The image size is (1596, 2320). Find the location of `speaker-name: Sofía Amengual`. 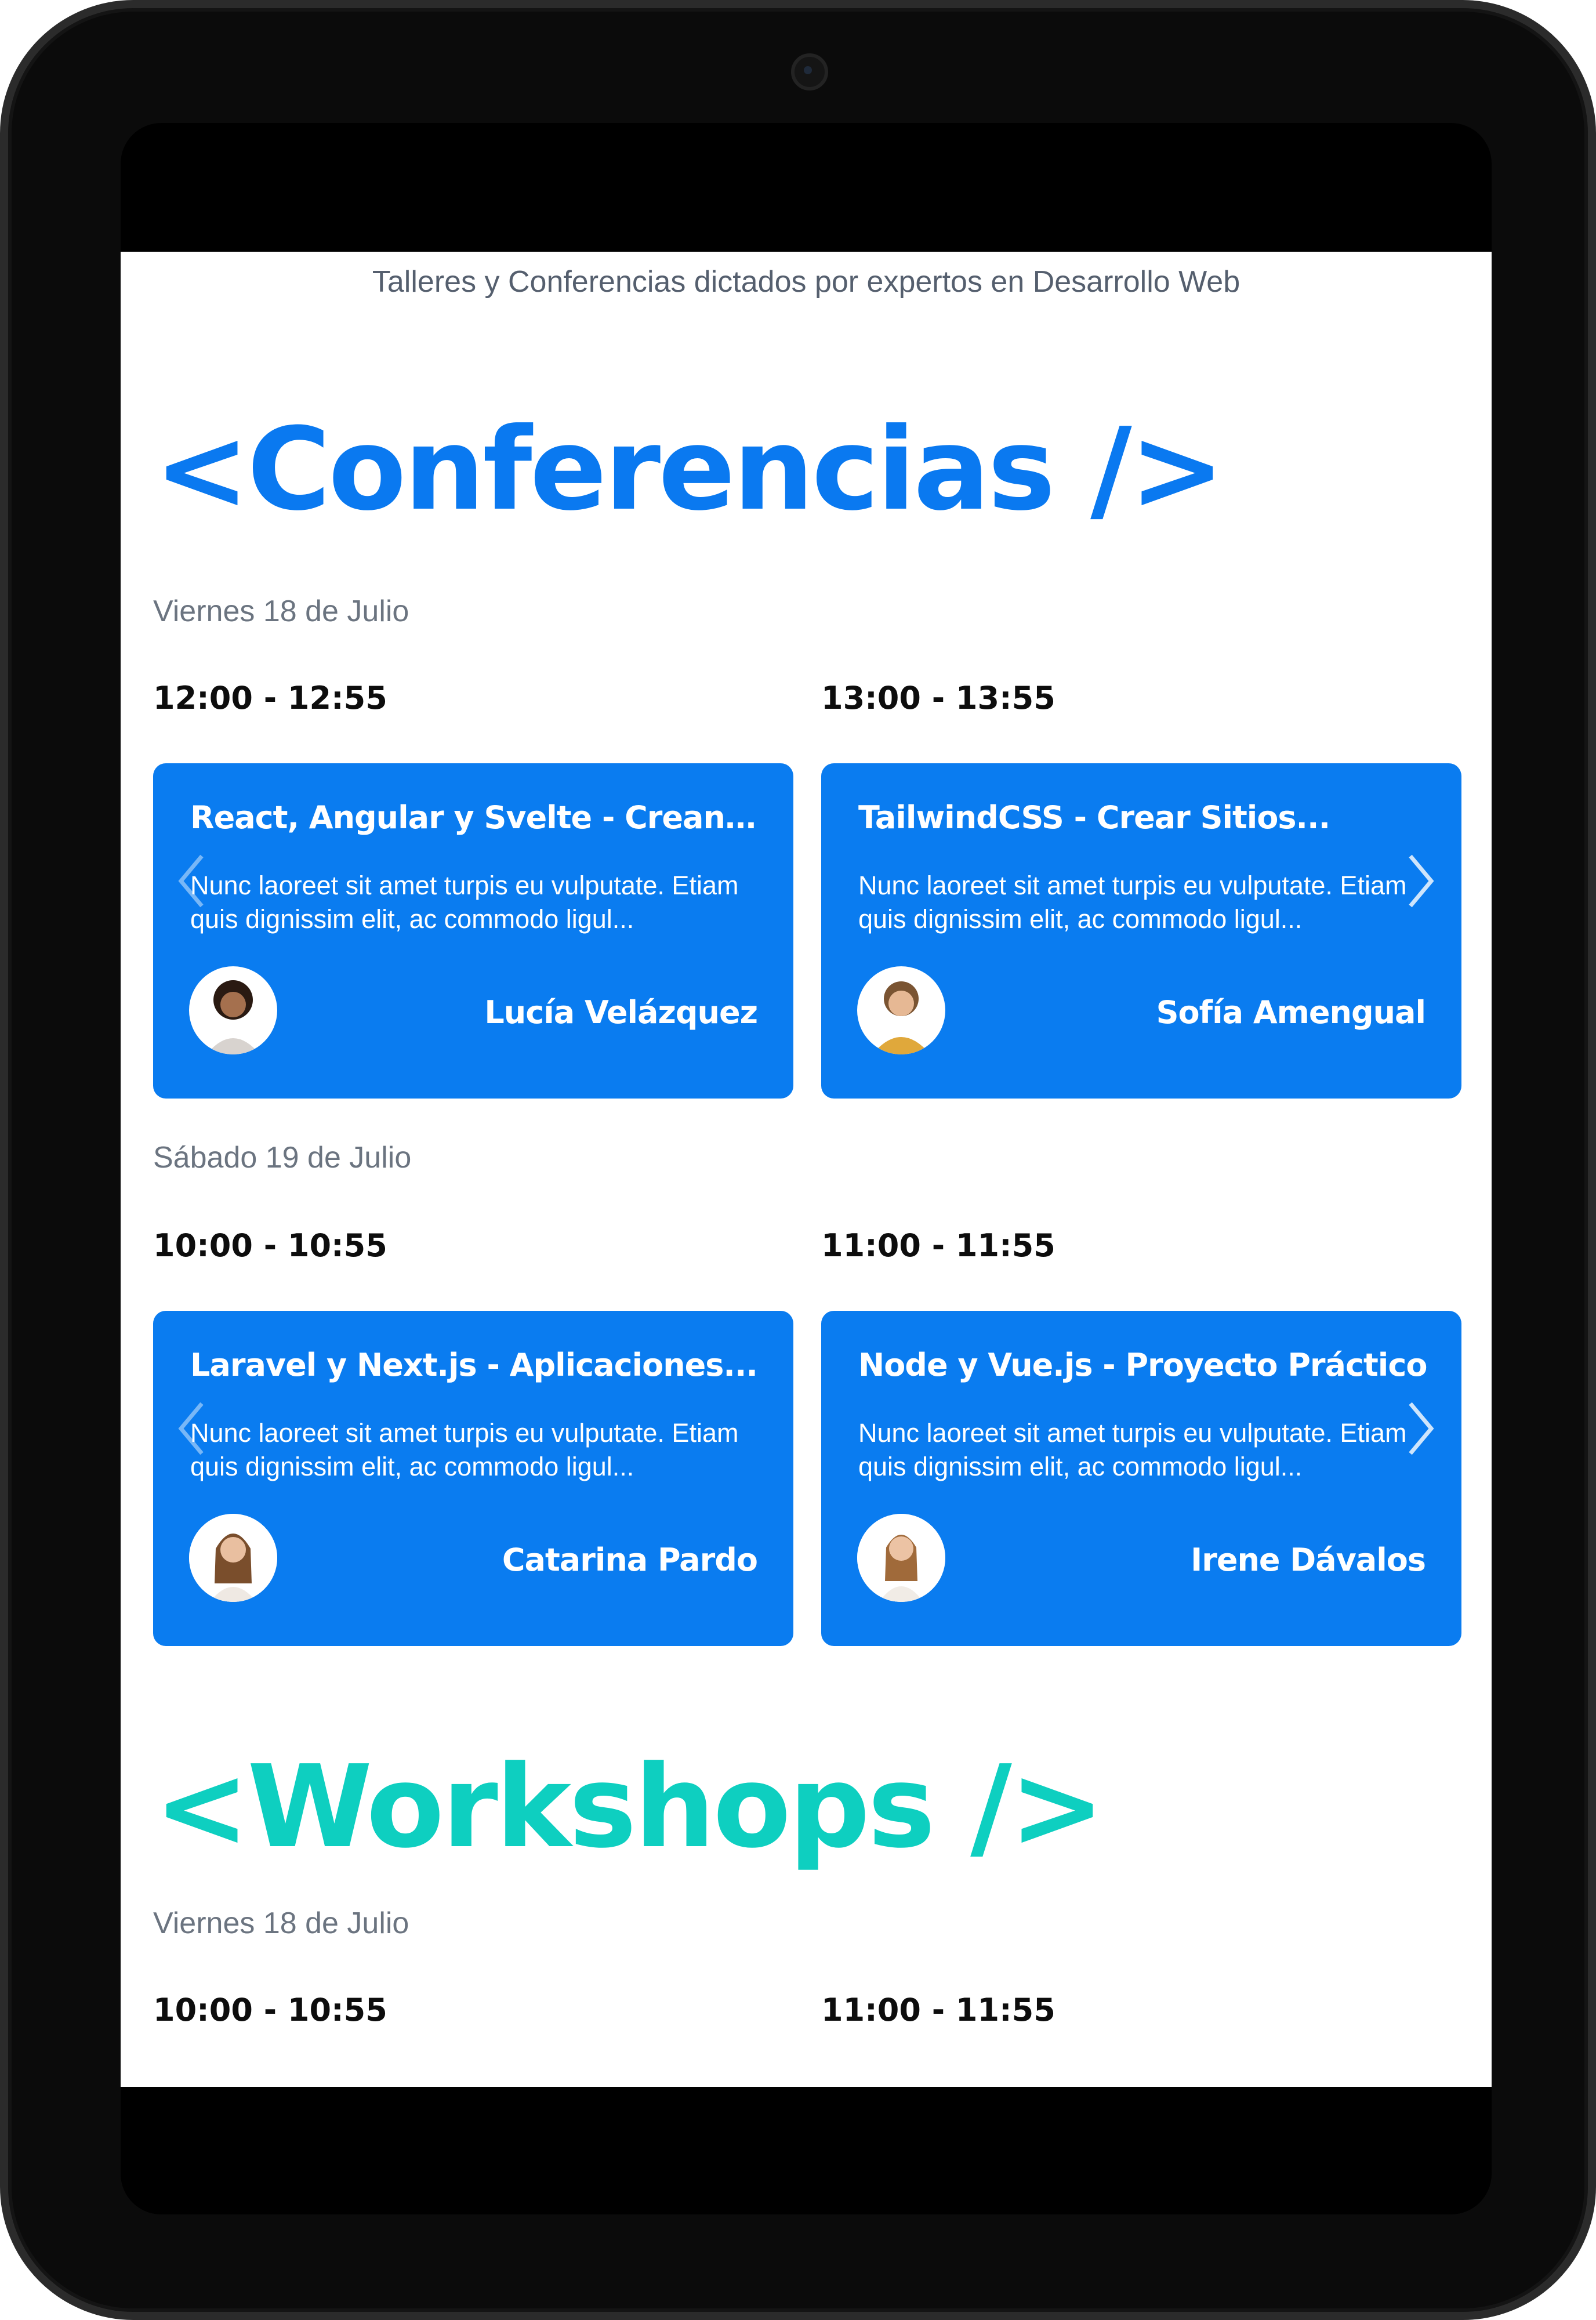

speaker-name: Sofía Amengual is located at coordinates (1291, 1012).